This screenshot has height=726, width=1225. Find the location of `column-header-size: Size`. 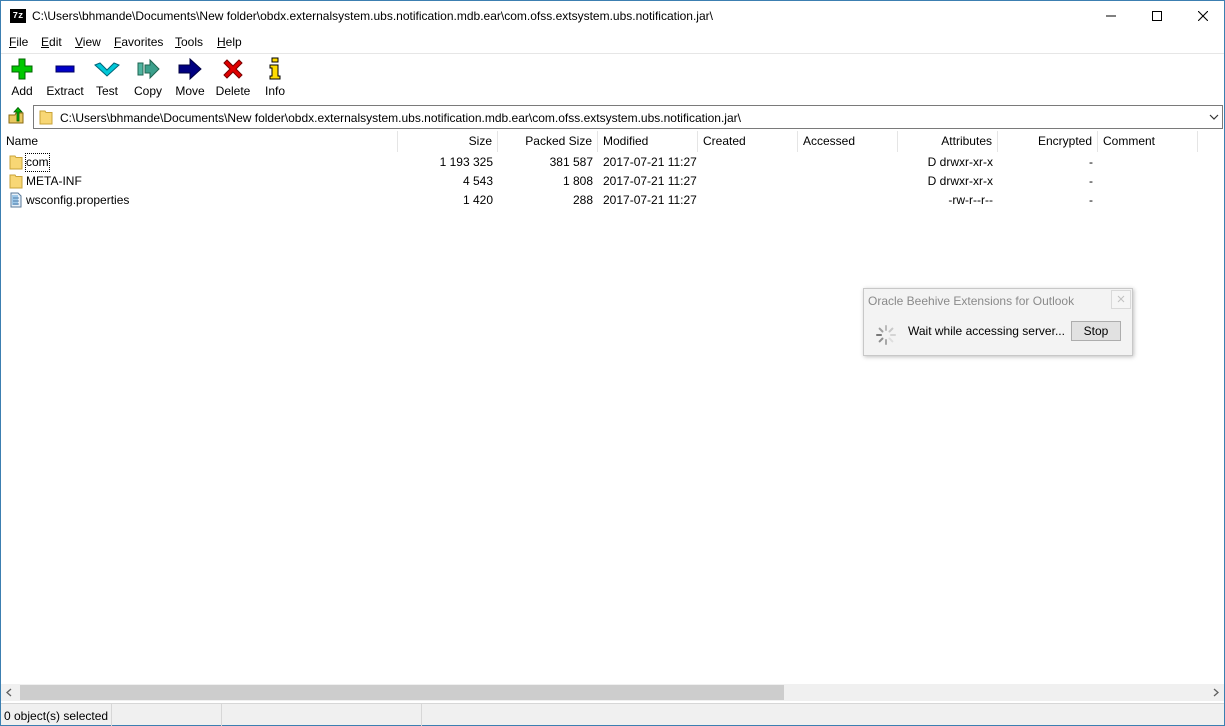

column-header-size: Size is located at coordinates (448, 141).